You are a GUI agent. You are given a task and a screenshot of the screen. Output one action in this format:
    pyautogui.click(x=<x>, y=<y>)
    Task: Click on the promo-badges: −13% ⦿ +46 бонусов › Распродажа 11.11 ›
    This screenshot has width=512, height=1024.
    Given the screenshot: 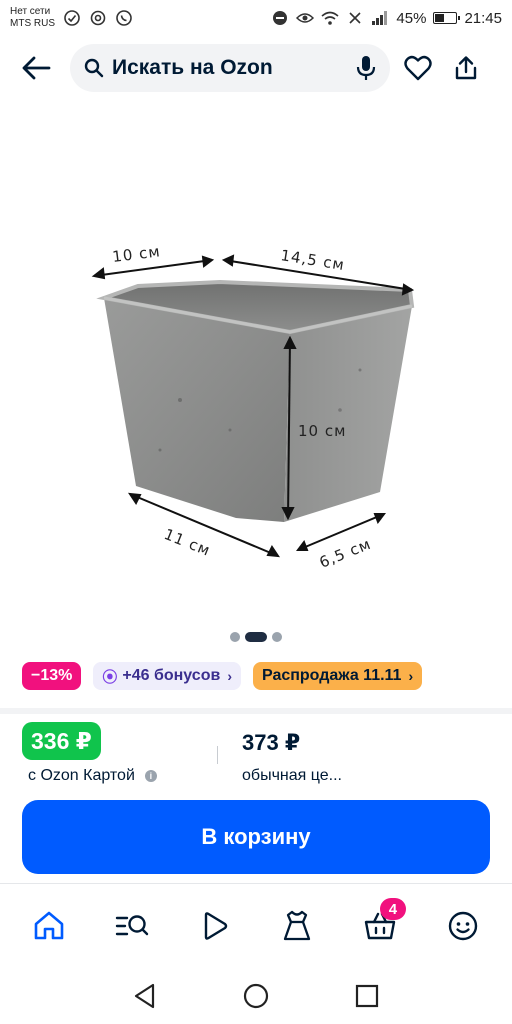 What is the action you would take?
    pyautogui.click(x=222, y=676)
    